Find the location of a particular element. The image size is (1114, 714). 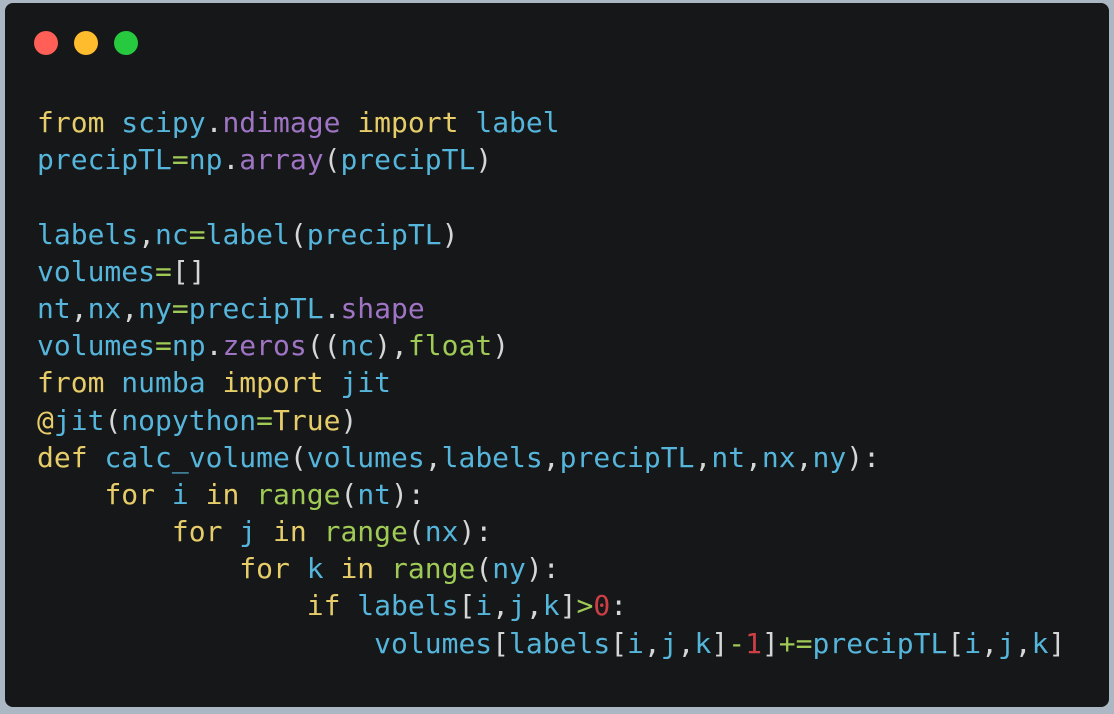

code-token: shape is located at coordinates (382, 308).